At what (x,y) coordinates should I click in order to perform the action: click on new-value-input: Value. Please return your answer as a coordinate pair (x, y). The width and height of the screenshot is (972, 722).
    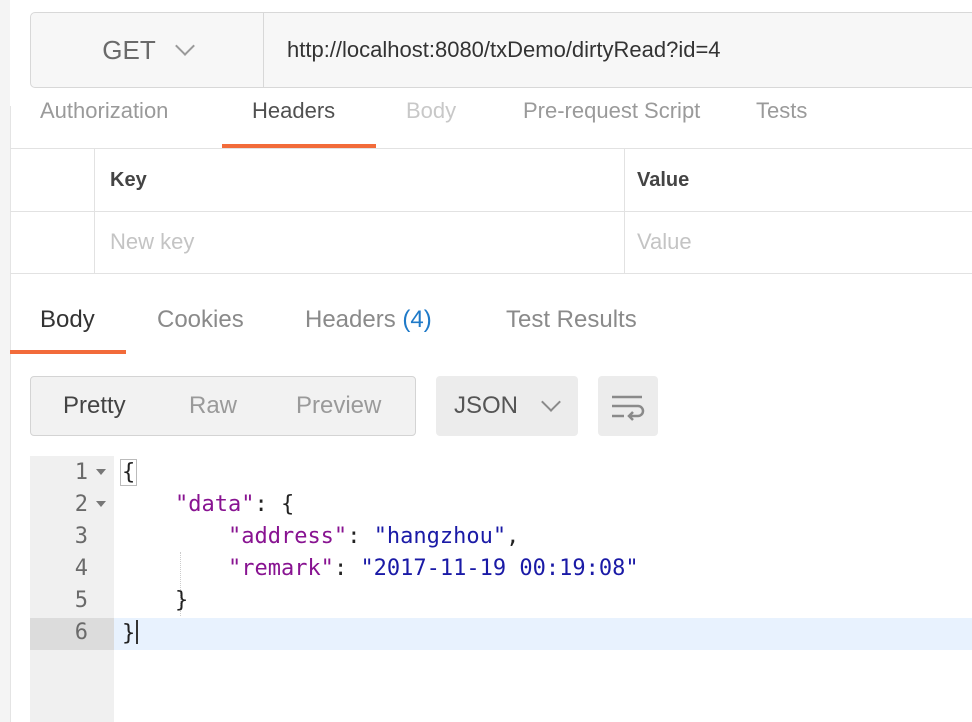
    Looking at the image, I should click on (798, 242).